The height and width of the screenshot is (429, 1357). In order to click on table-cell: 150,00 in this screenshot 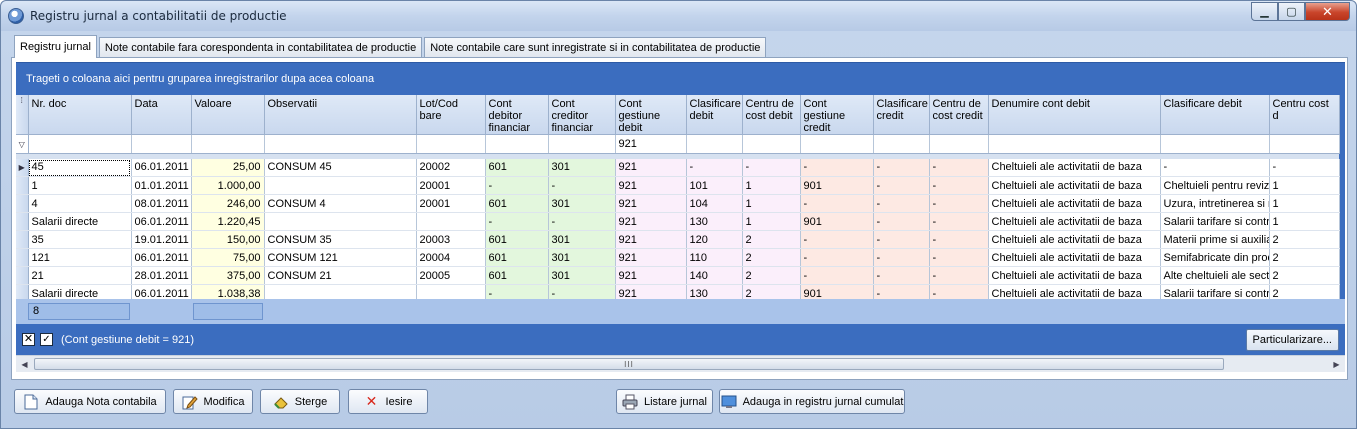, I will do `click(228, 239)`.